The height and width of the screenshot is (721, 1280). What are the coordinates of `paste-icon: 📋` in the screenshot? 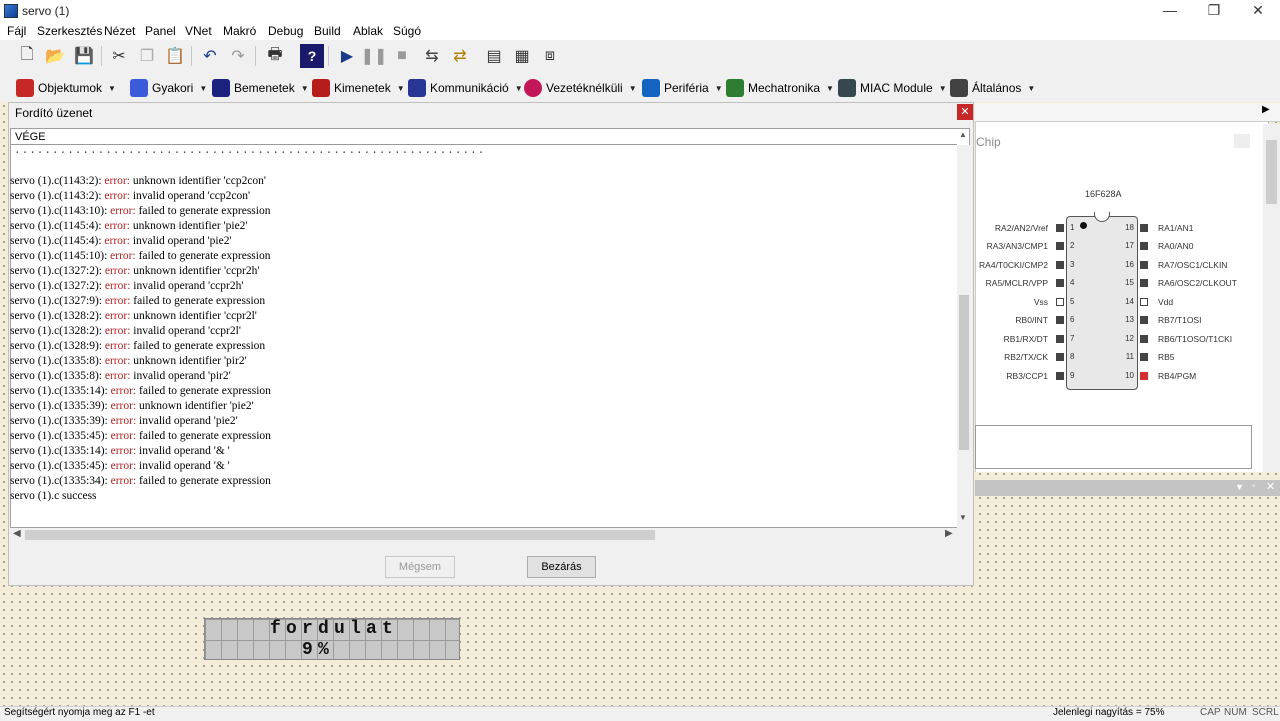 It's located at (175, 56).